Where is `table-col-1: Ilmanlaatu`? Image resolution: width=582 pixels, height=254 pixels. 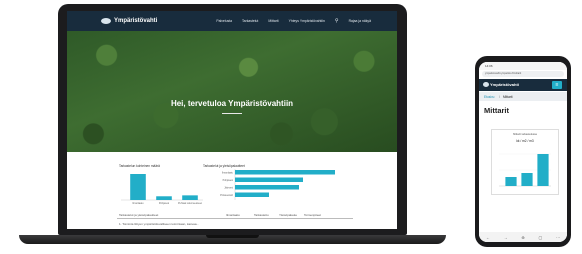
table-col-1: Ilmanlaatu is located at coordinates (233, 215).